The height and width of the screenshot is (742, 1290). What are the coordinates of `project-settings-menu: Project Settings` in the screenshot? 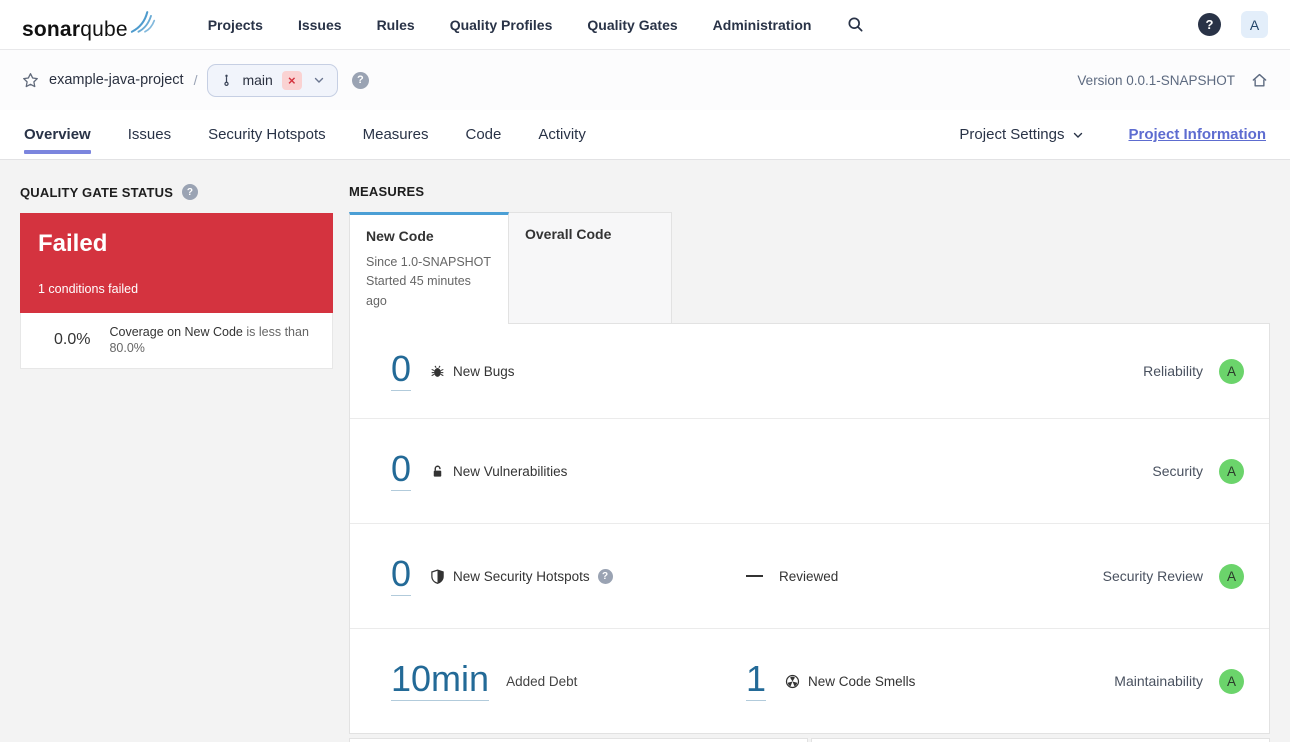 It's located at (1021, 134).